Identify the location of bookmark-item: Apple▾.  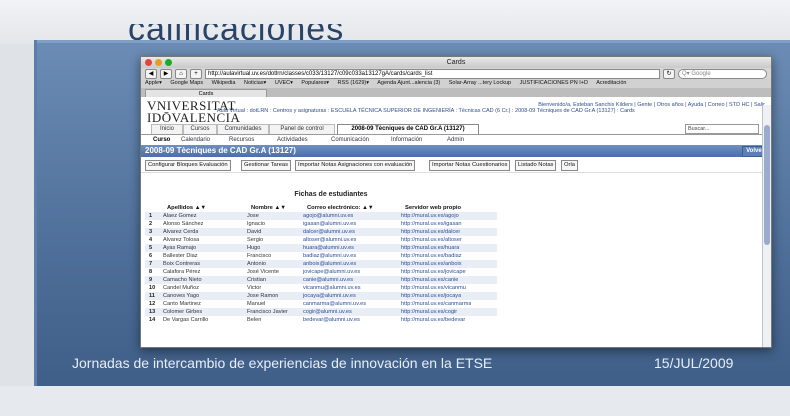
(153, 83).